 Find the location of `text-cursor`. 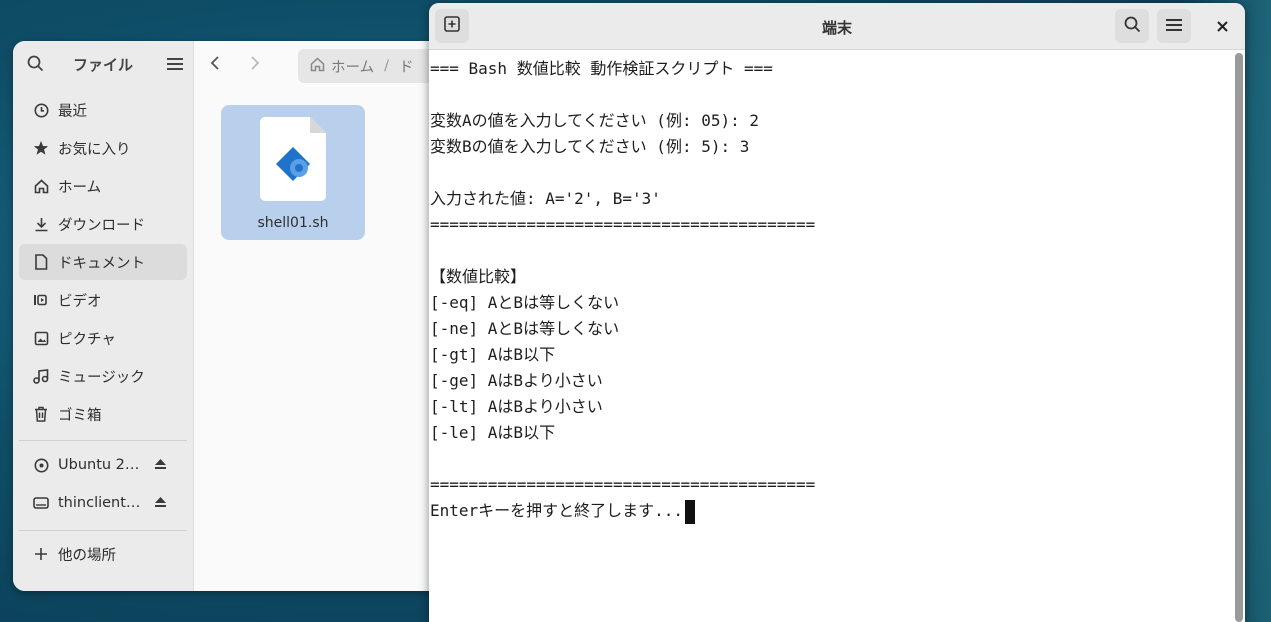

text-cursor is located at coordinates (690, 511).